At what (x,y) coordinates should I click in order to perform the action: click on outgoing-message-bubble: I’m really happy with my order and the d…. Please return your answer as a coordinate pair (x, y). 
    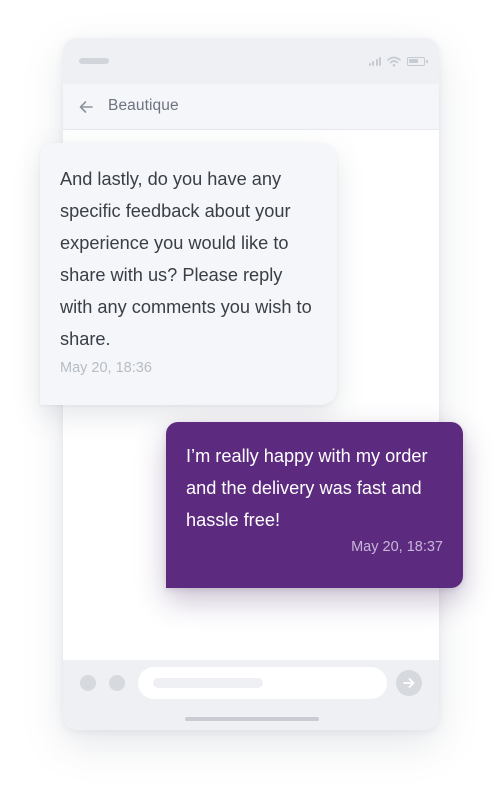
    Looking at the image, I should click on (314, 505).